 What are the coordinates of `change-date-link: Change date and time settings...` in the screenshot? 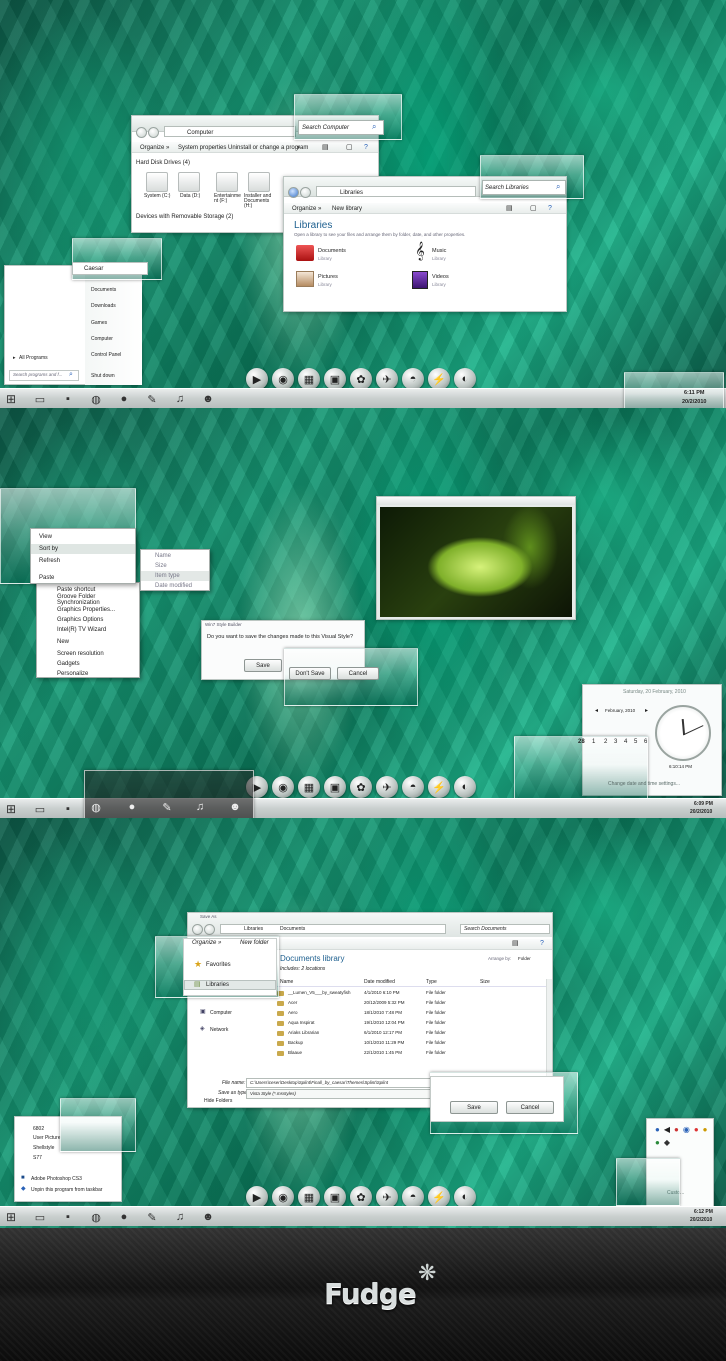 It's located at (644, 784).